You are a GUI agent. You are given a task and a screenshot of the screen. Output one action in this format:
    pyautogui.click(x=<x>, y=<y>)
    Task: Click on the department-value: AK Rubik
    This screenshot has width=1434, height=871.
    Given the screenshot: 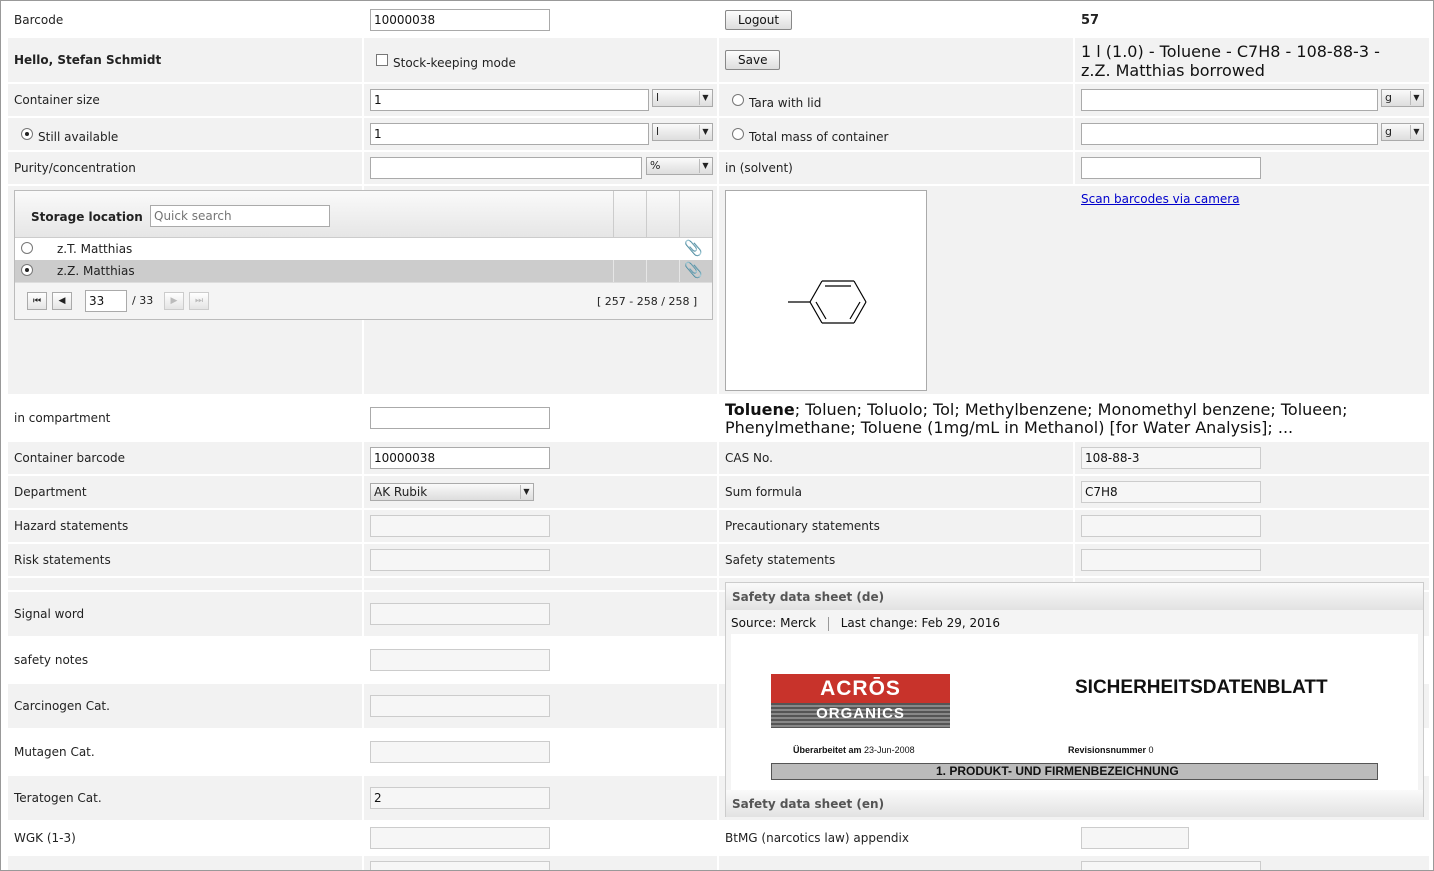 What is the action you would take?
    pyautogui.click(x=401, y=492)
    